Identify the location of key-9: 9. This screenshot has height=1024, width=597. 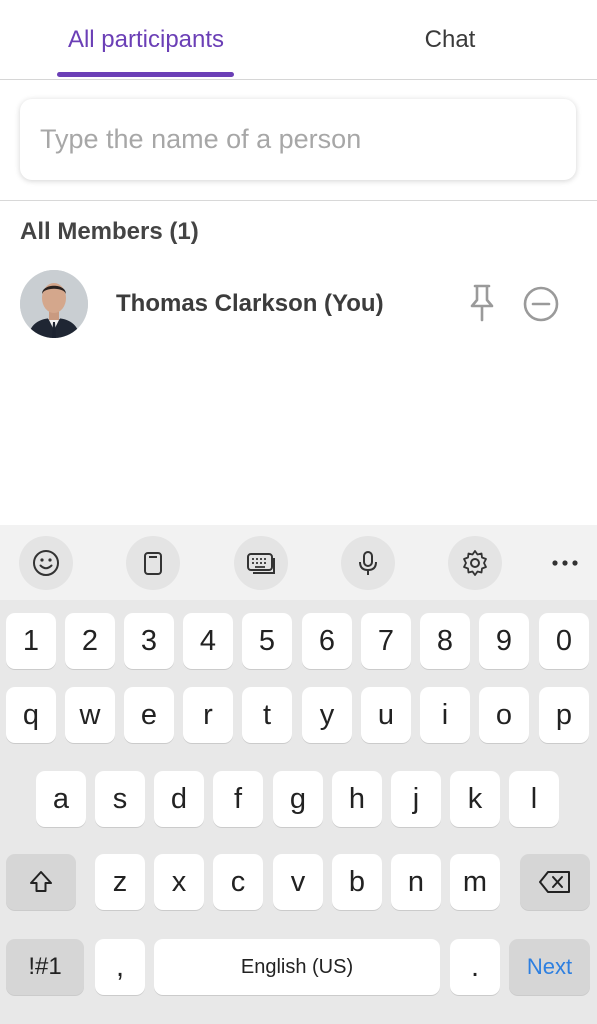
(504, 641).